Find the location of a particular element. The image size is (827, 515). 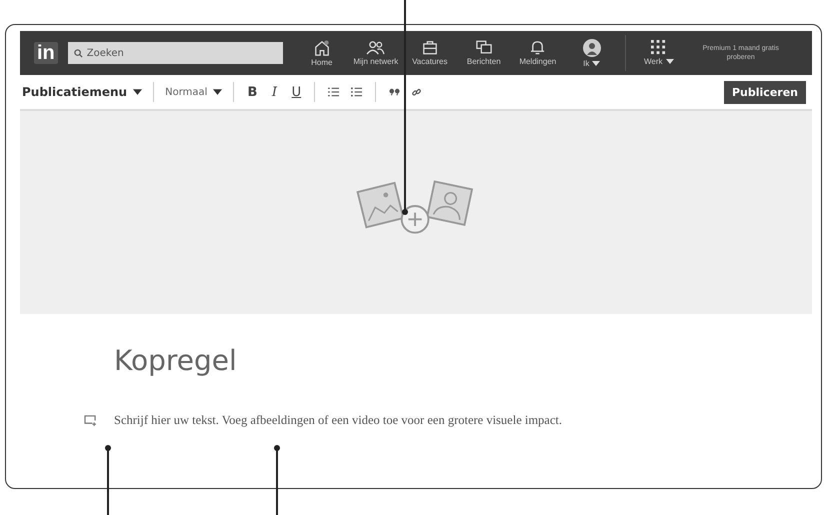

publication-menu: Publicatiemenu is located at coordinates (82, 92).